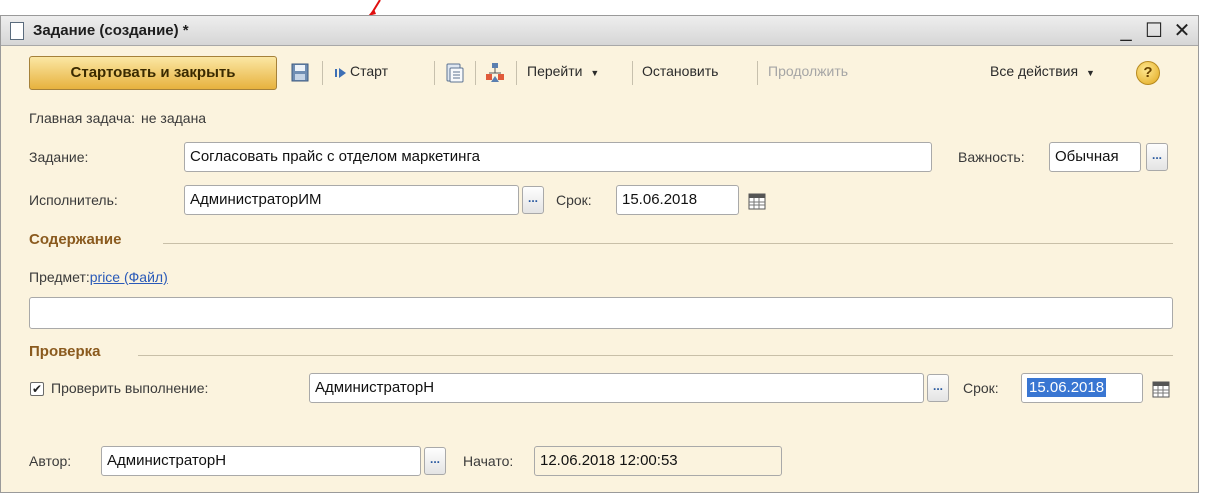 The image size is (1209, 493). I want to click on importance-label: Важность:, so click(991, 157).